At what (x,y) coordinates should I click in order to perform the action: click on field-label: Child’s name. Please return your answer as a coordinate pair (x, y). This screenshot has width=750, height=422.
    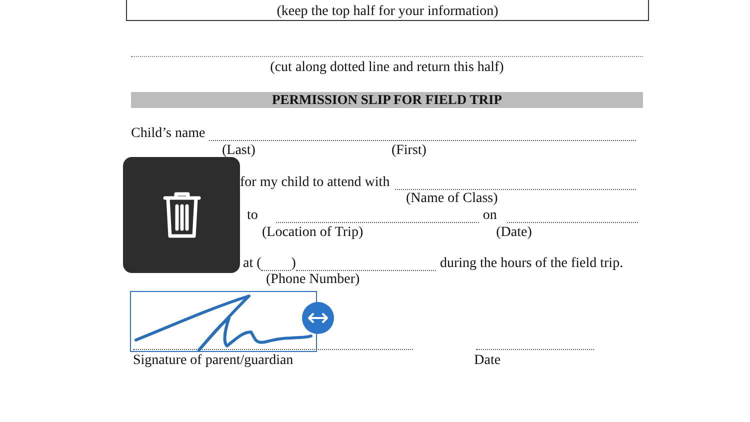
    Looking at the image, I should click on (168, 133).